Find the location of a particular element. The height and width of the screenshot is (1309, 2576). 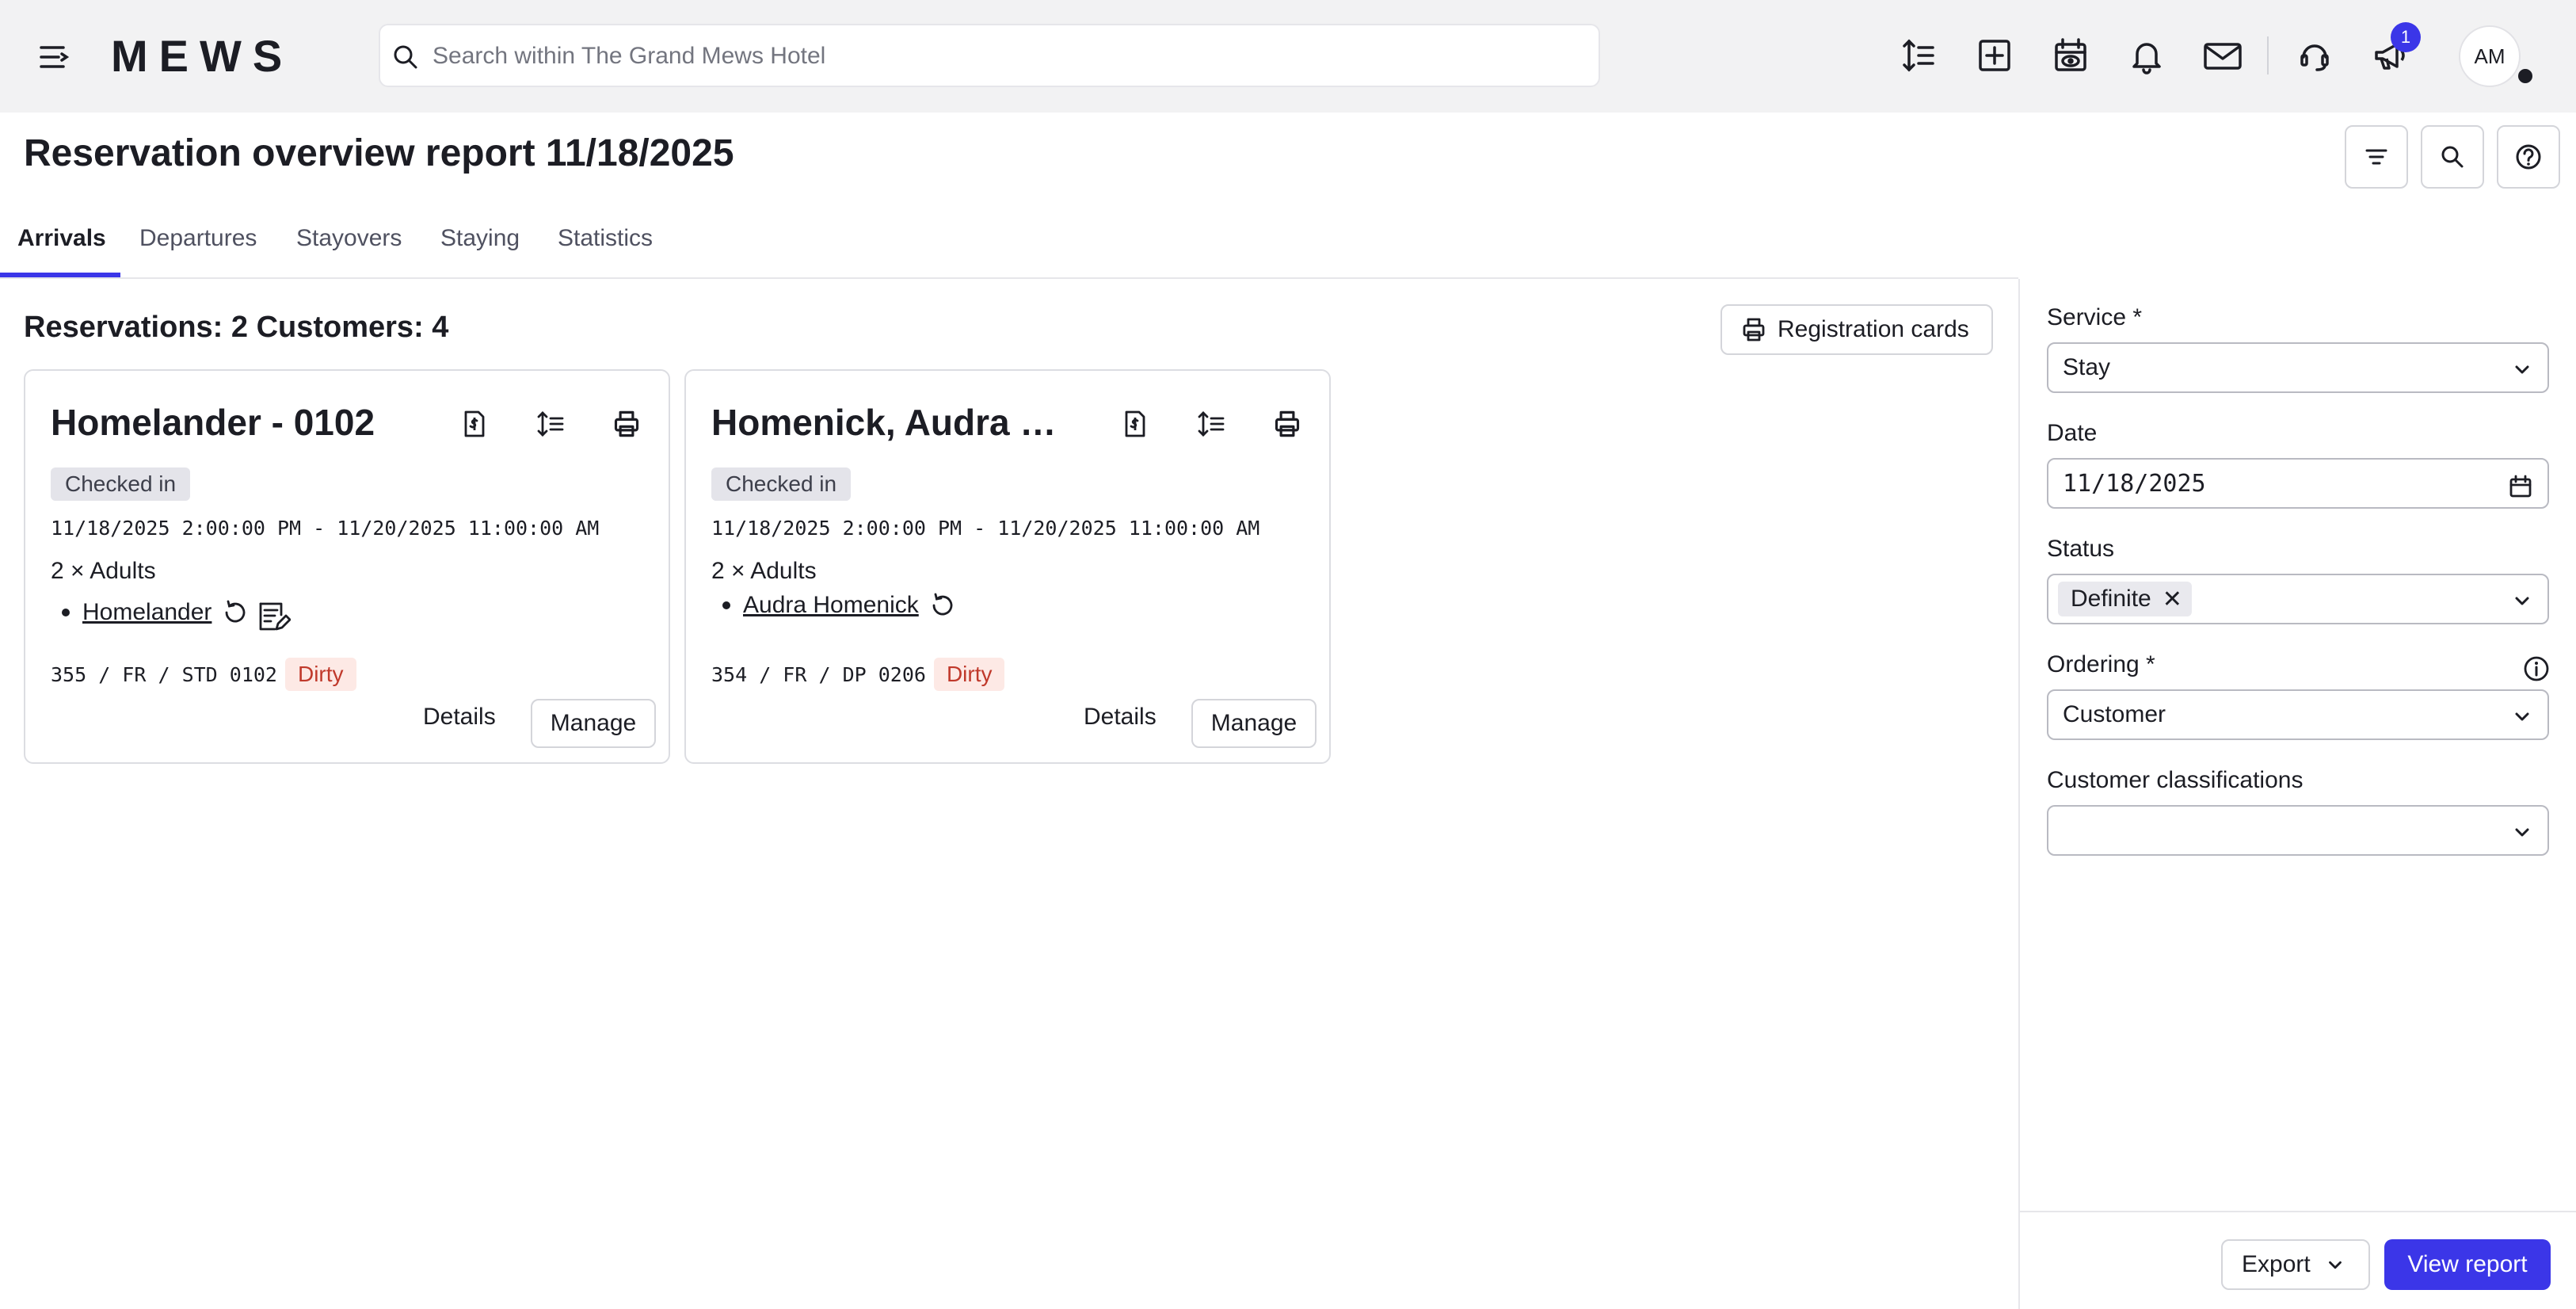

filter-button is located at coordinates (2377, 157).